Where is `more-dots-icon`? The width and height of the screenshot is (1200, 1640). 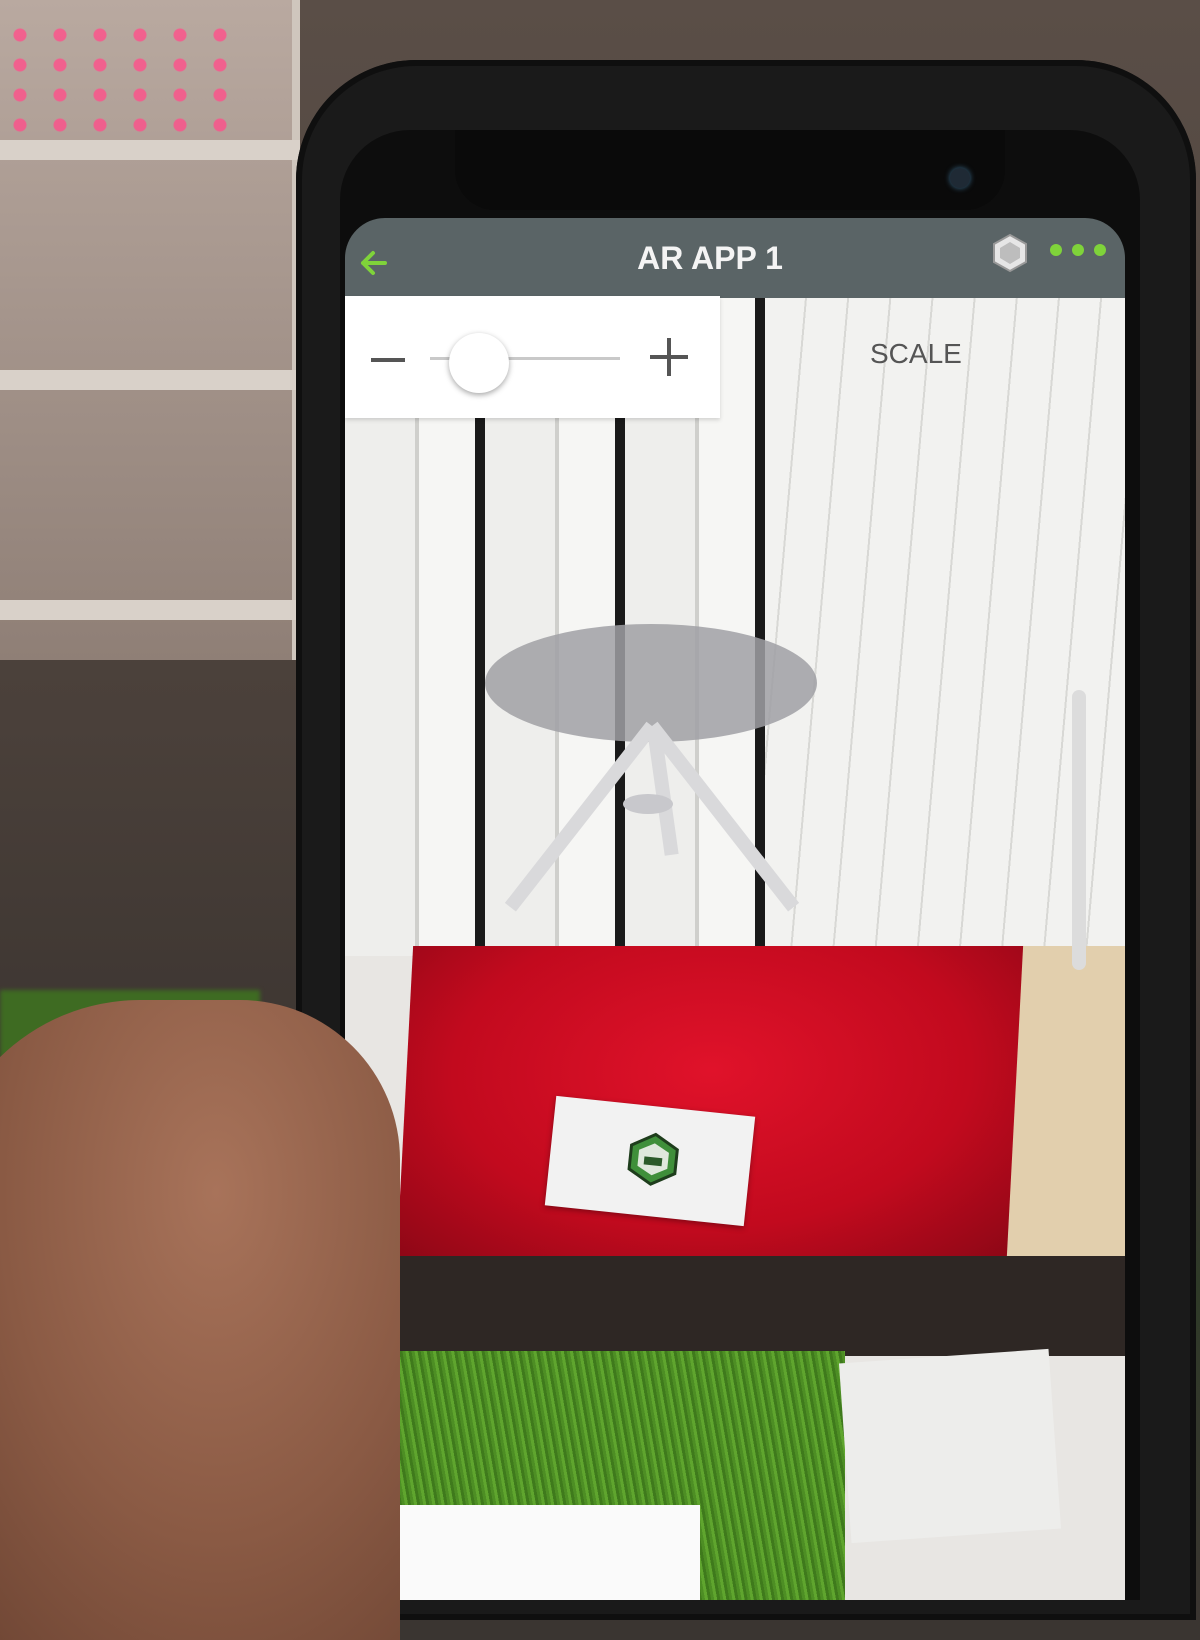 more-dots-icon is located at coordinates (1078, 250).